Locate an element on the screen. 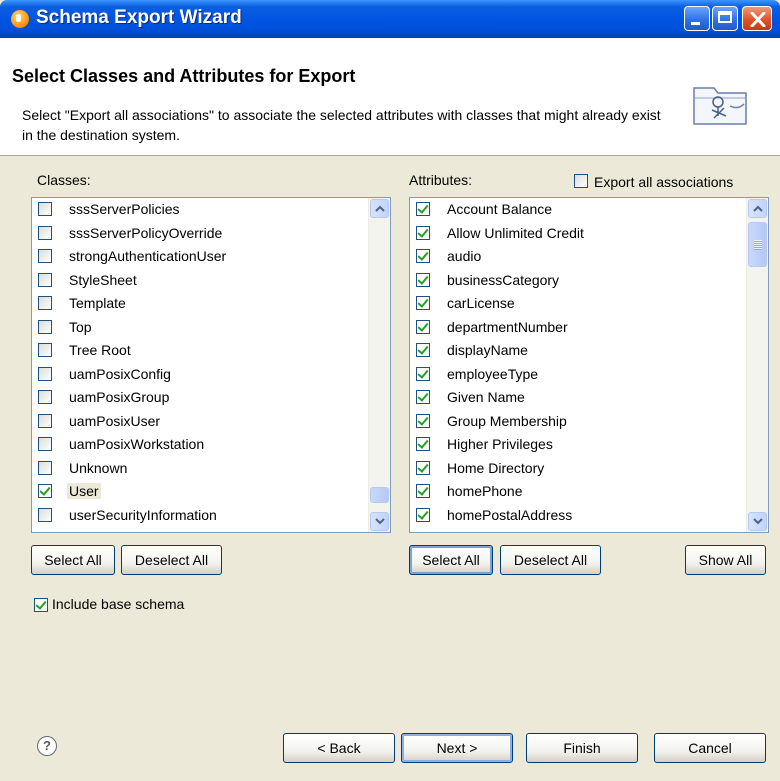 The height and width of the screenshot is (781, 780). classes-deselect-all-button: Deselect All is located at coordinates (171, 560).